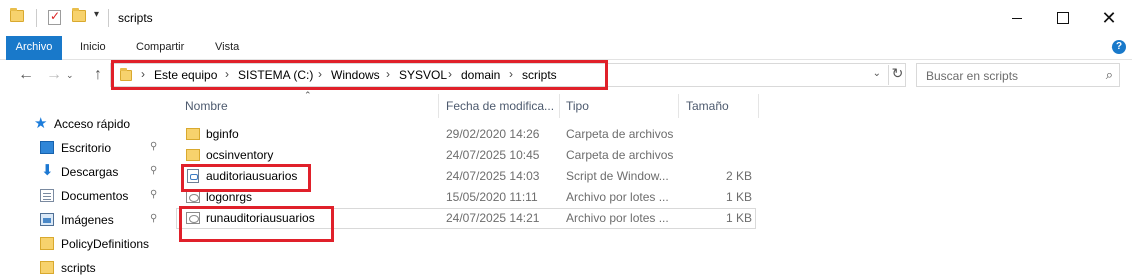 The height and width of the screenshot is (280, 1132). Describe the element at coordinates (493, 134) in the screenshot. I see `file-date: 29/02/2020 14:26` at that location.